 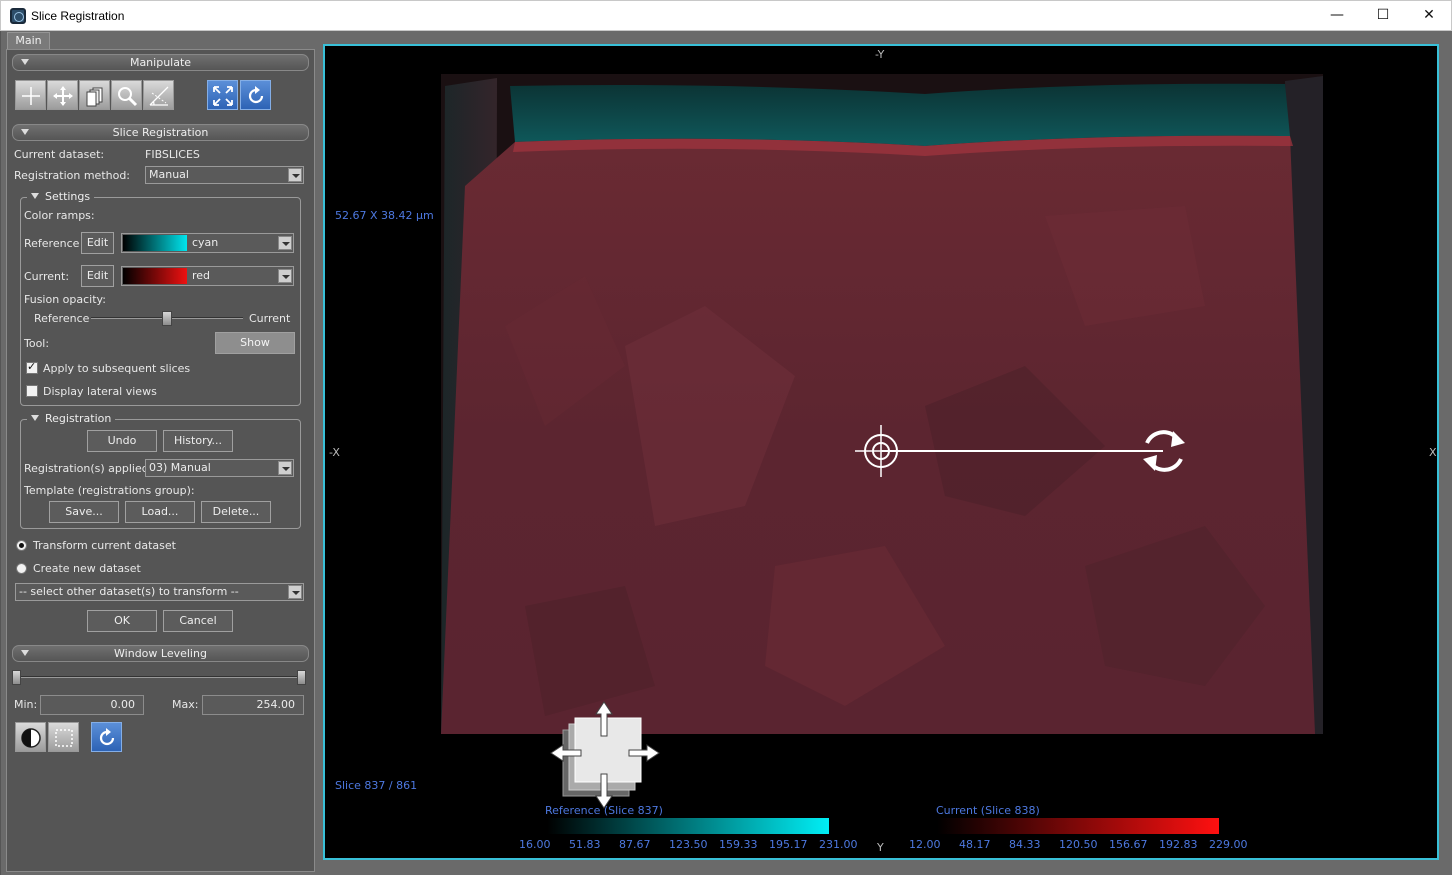 I want to click on move-arrows-icon, so click(x=63, y=96).